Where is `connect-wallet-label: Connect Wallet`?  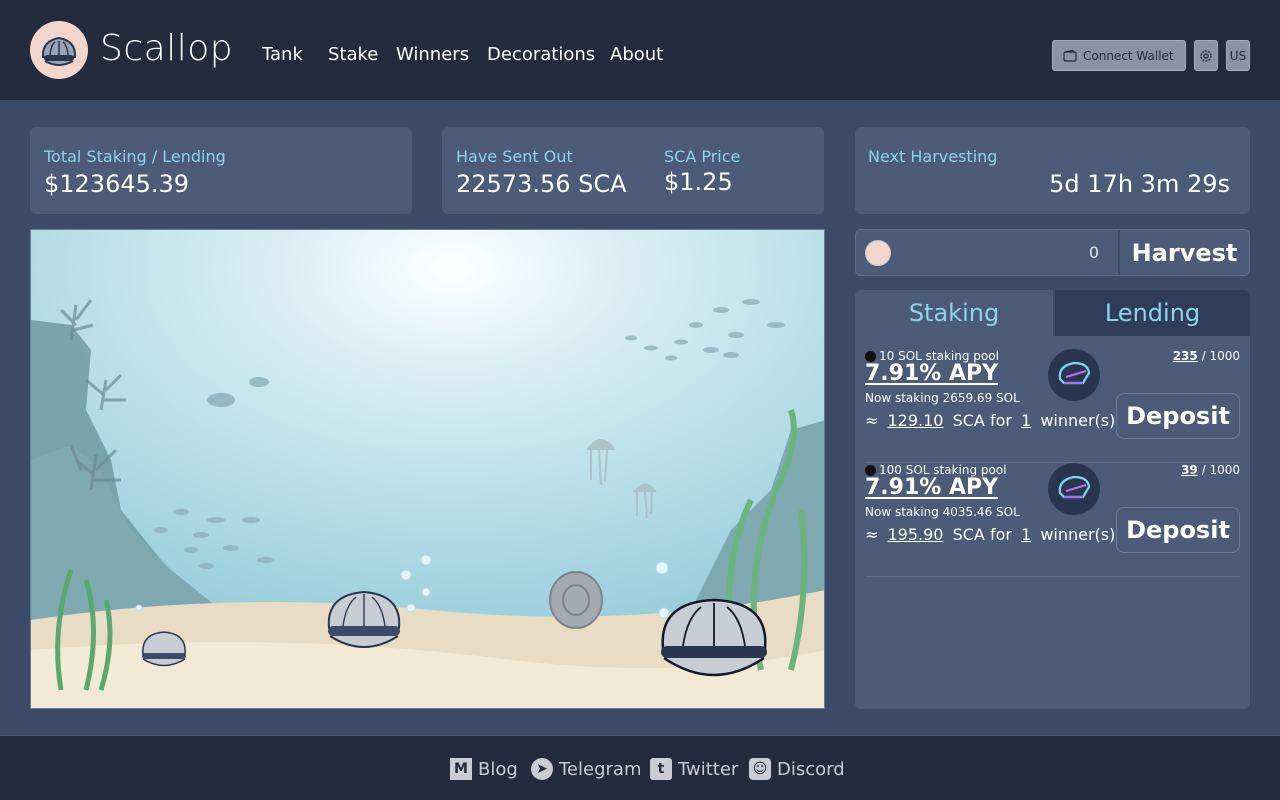 connect-wallet-label: Connect Wallet is located at coordinates (1128, 55).